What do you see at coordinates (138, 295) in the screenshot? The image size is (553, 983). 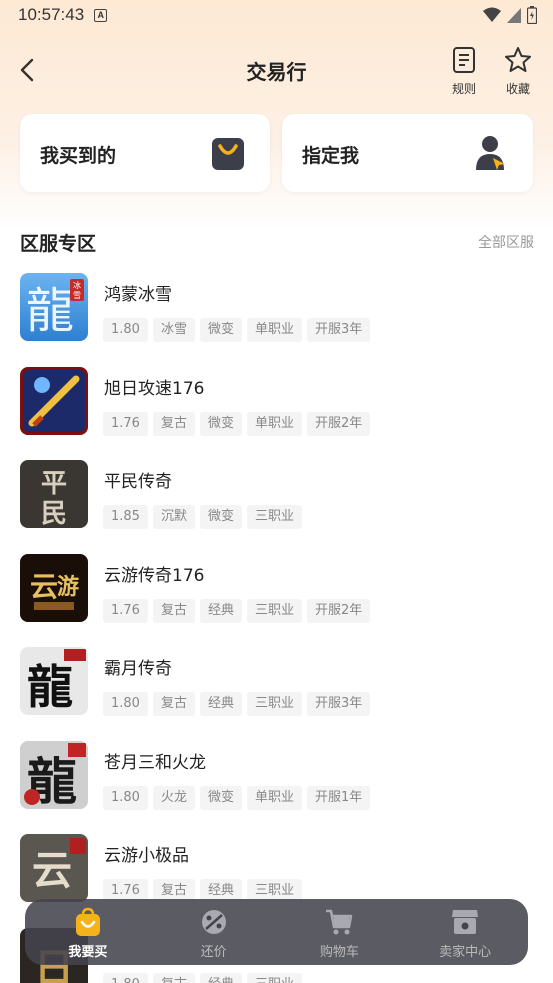 I see `game-name: 鸿蒙冰雪` at bounding box center [138, 295].